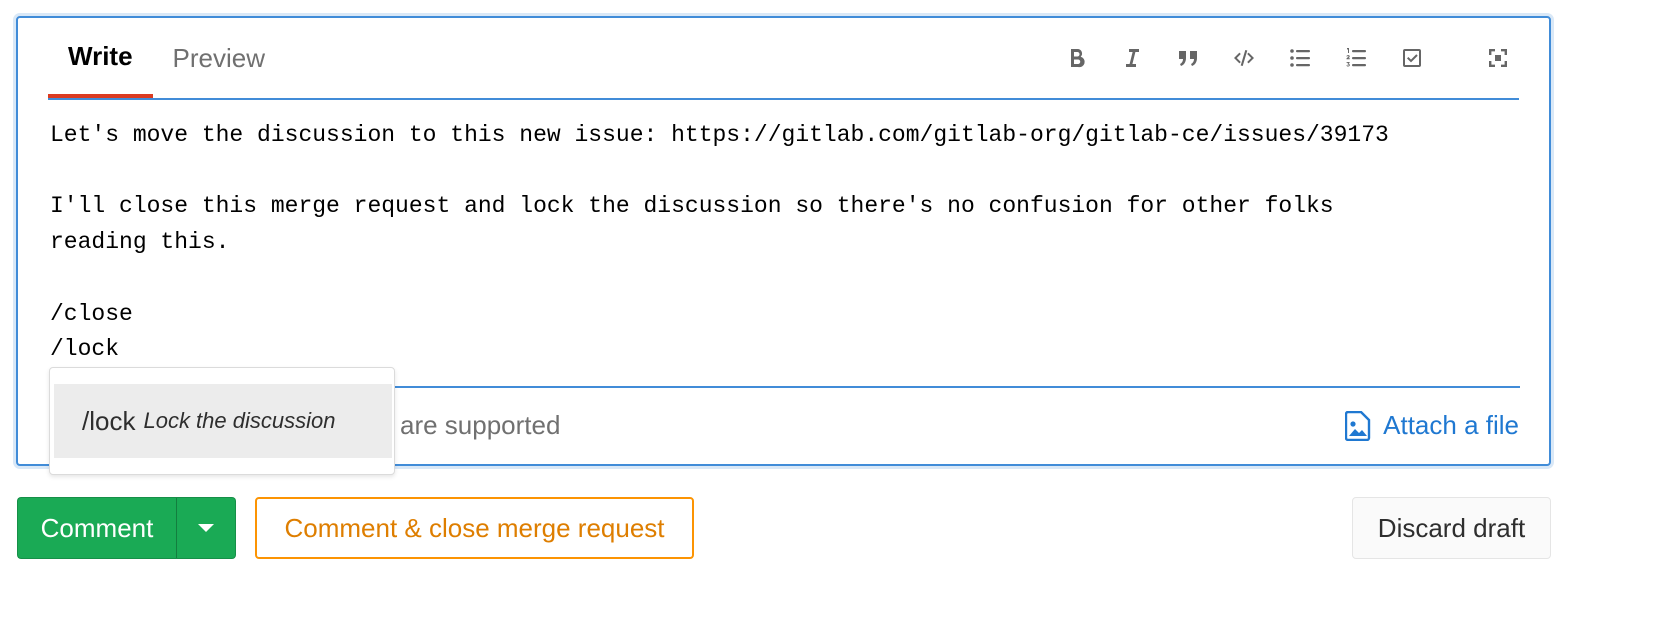  I want to click on bold-icon, so click(1076, 58).